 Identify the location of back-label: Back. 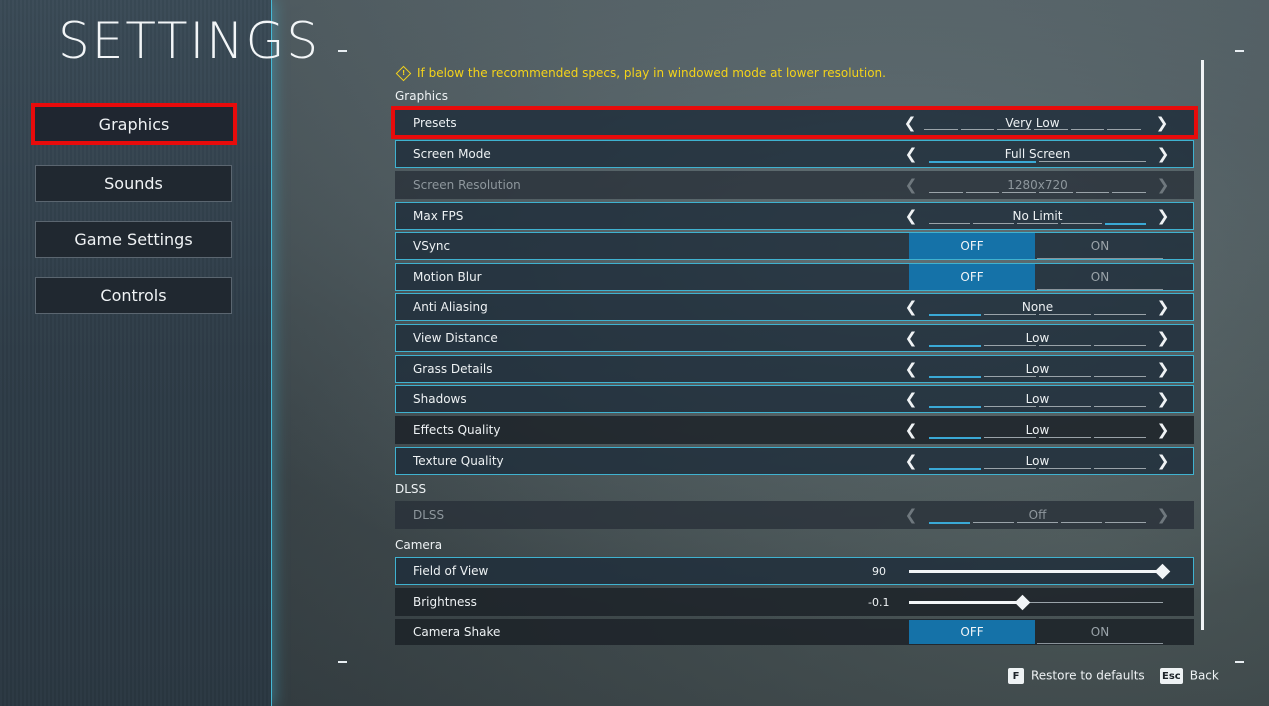
(1204, 675).